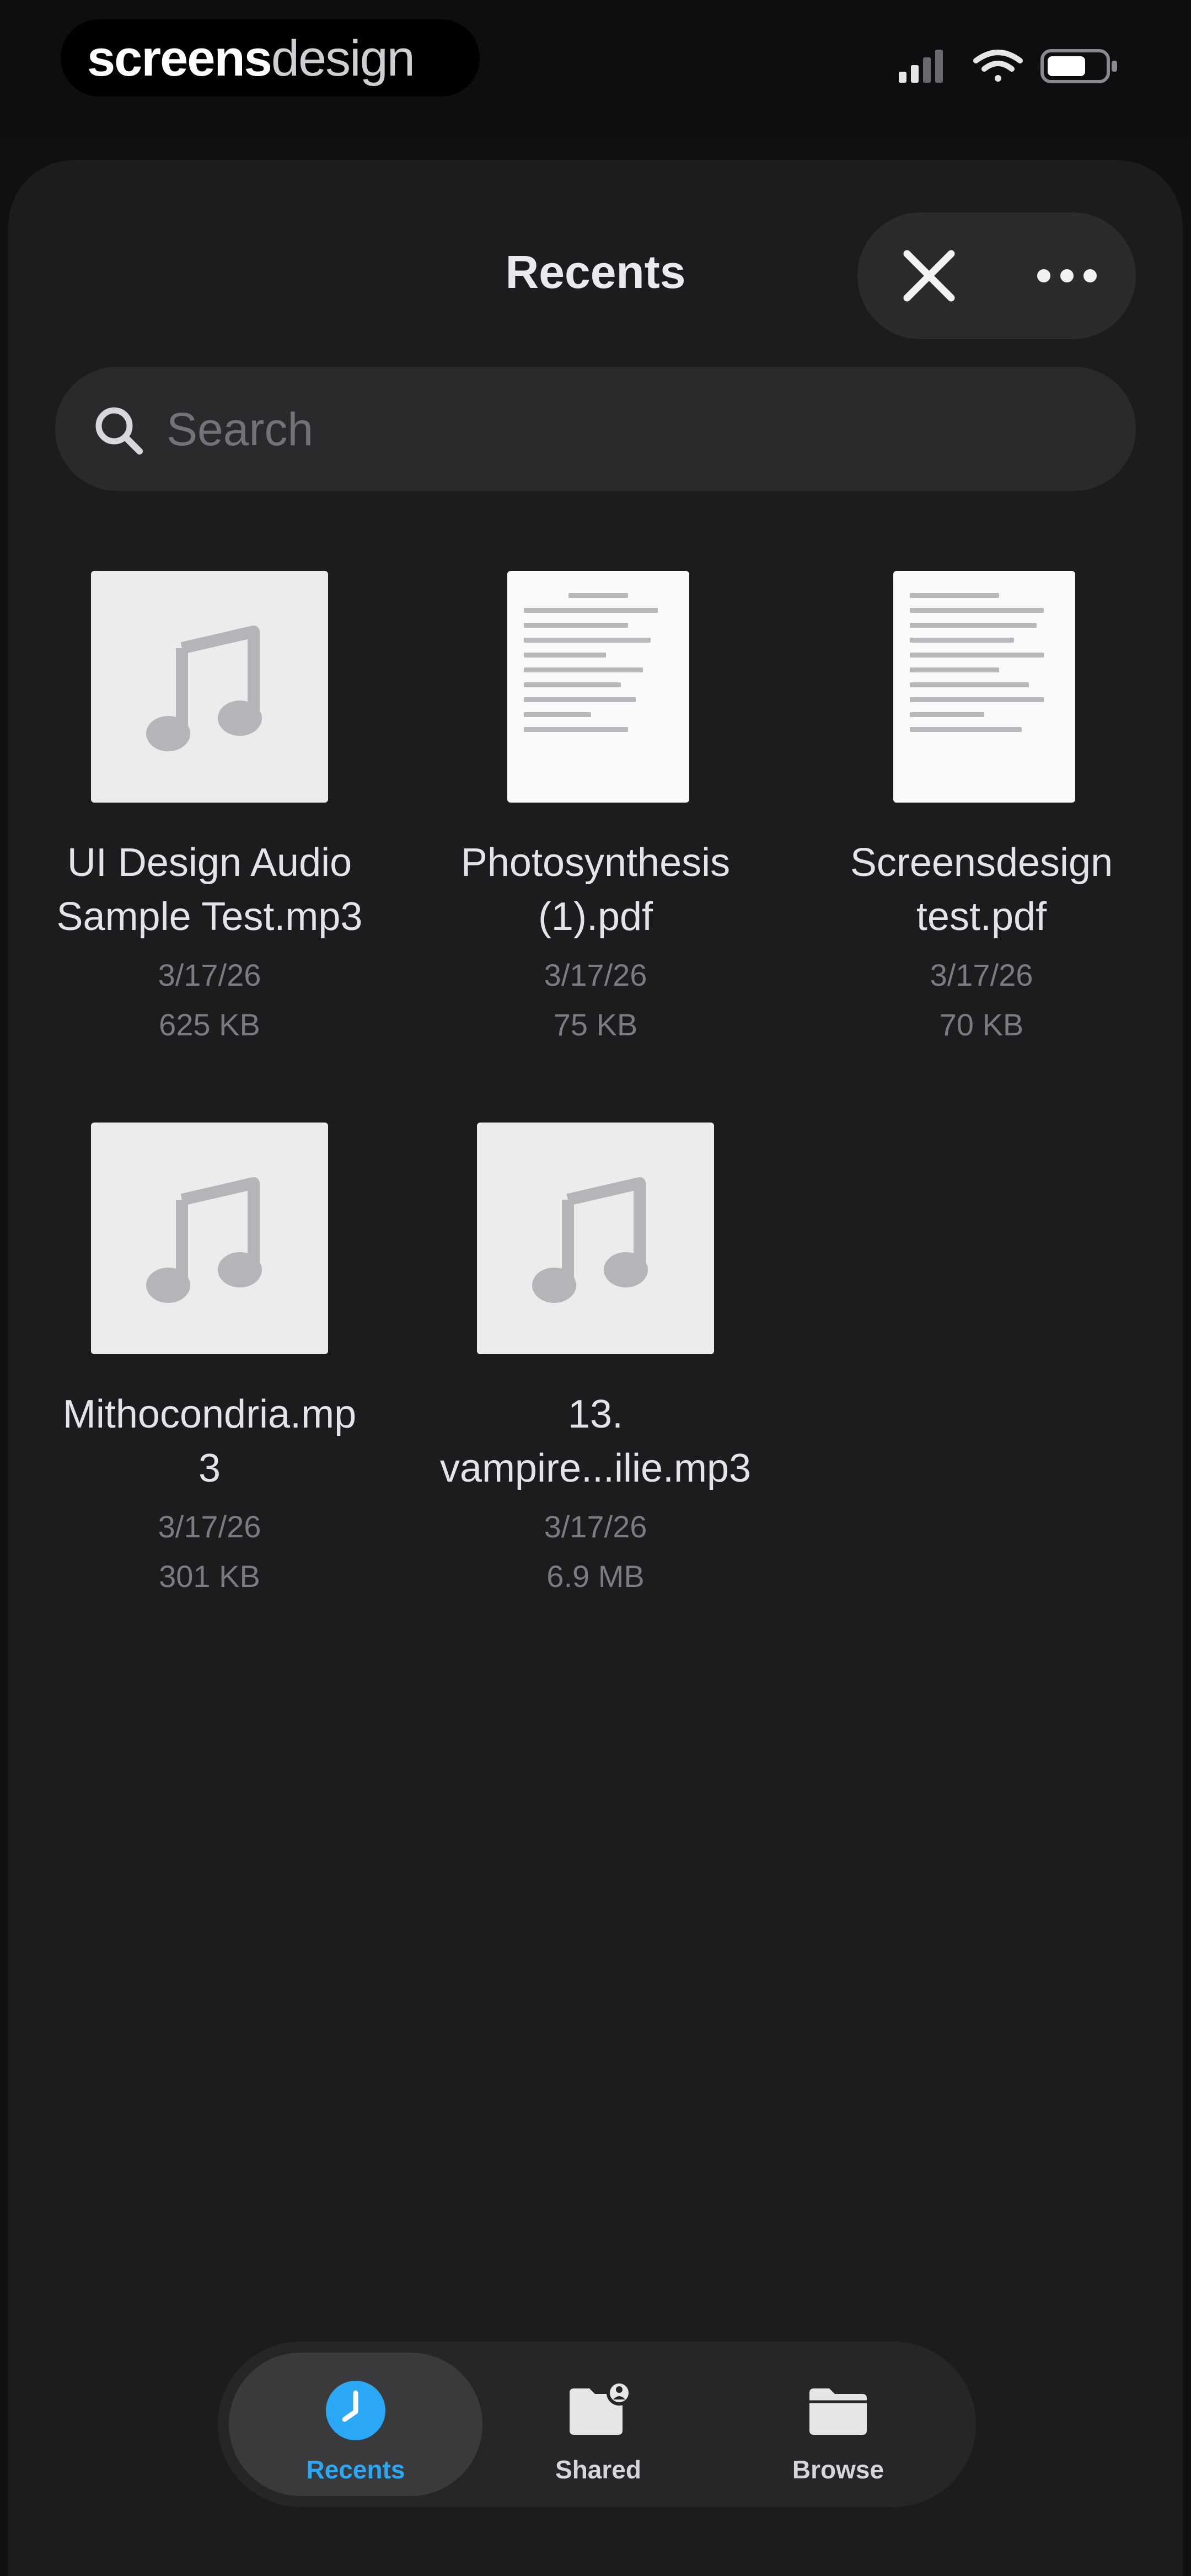 The width and height of the screenshot is (1191, 2576). What do you see at coordinates (210, 1024) in the screenshot?
I see `file-size: 625 KB` at bounding box center [210, 1024].